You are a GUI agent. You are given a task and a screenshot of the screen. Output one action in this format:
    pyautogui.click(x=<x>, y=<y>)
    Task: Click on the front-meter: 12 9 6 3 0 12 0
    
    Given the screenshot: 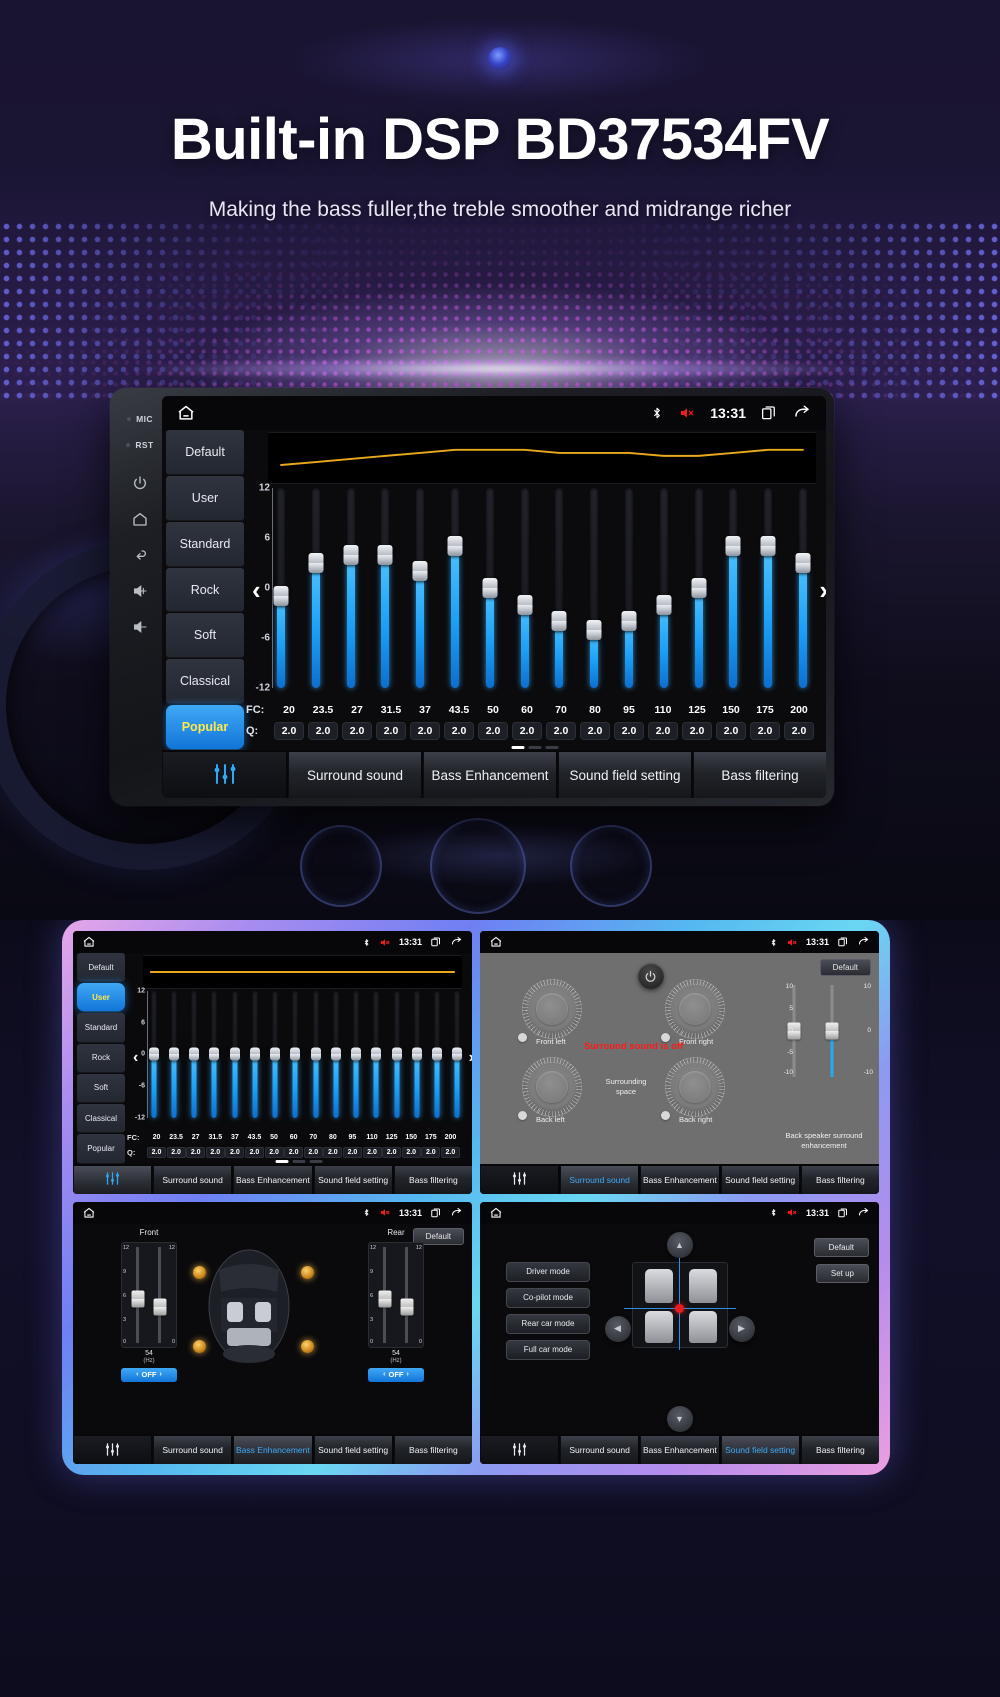 What is the action you would take?
    pyautogui.click(x=149, y=1294)
    